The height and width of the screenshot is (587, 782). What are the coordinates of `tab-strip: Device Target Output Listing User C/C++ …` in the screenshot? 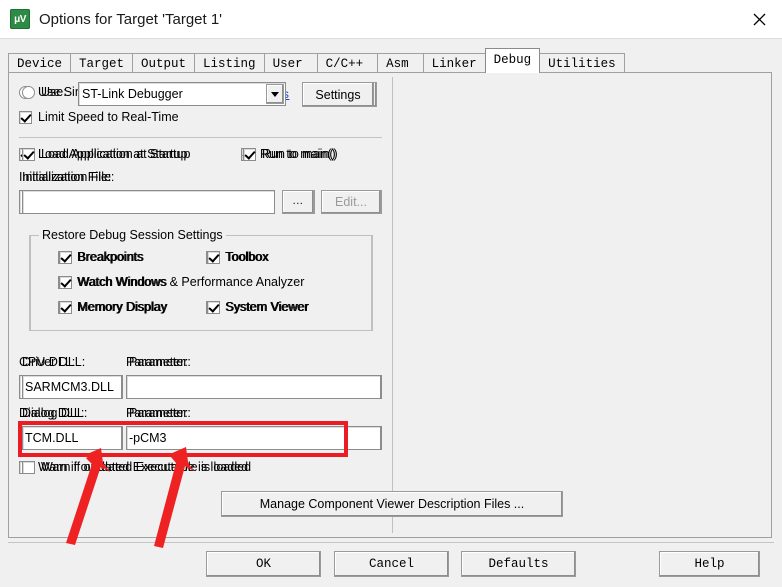 It's located at (395, 61).